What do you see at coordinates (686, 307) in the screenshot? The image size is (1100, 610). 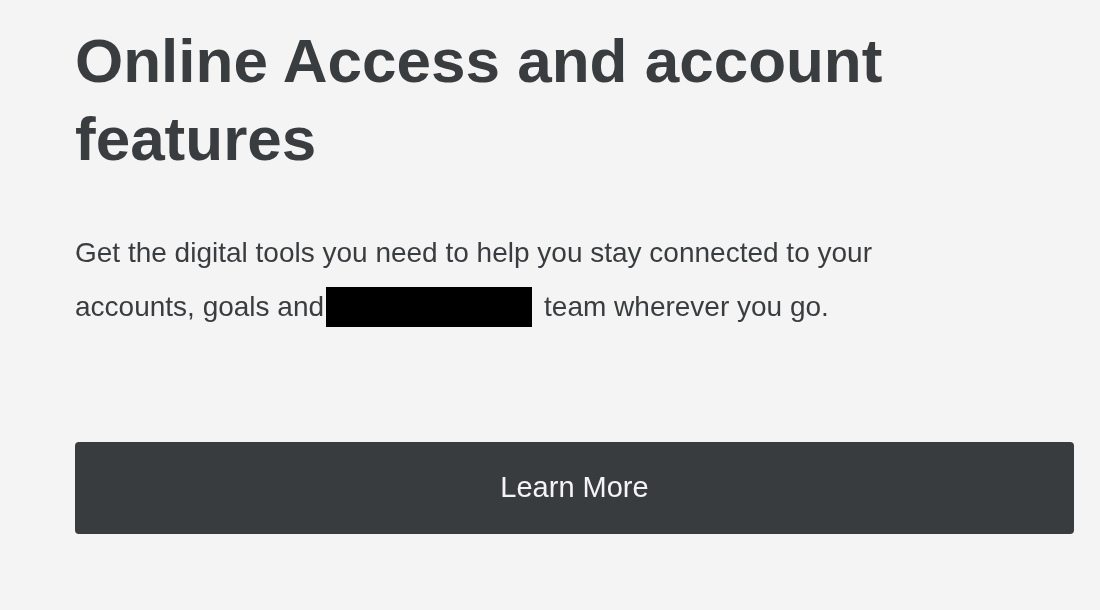 I see `description-text: team wherever you go.` at bounding box center [686, 307].